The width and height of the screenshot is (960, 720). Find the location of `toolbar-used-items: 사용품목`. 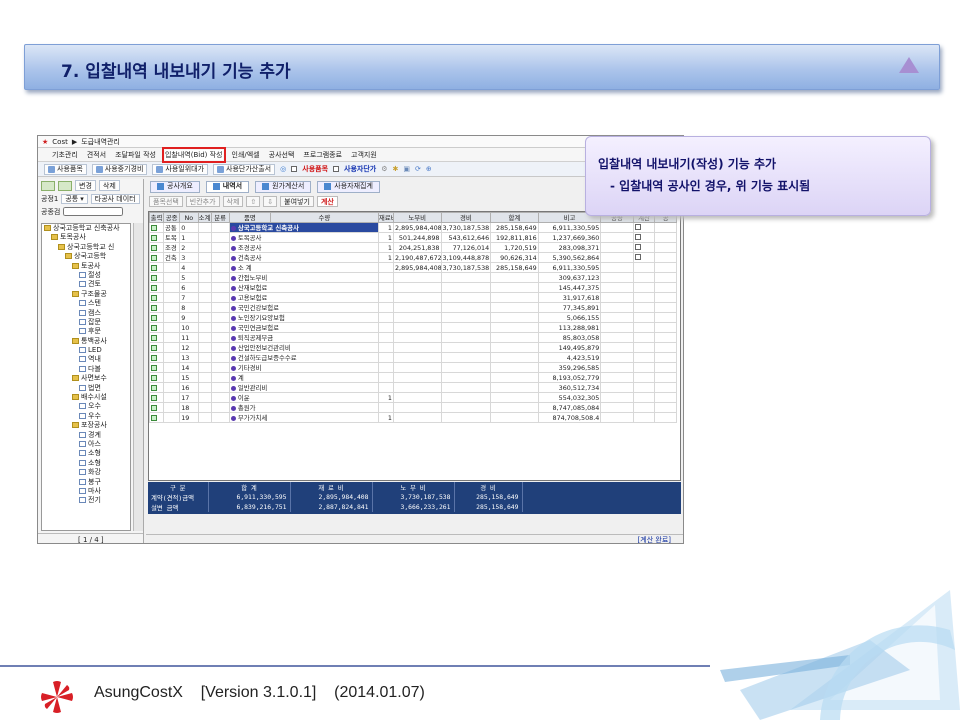

toolbar-used-items: 사용품목 is located at coordinates (65, 169).